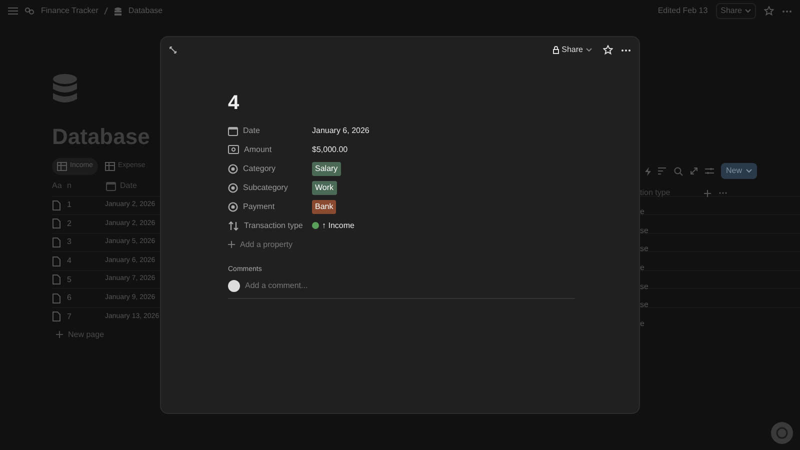  Describe the element at coordinates (259, 168) in the screenshot. I see `property-label: Category` at that location.